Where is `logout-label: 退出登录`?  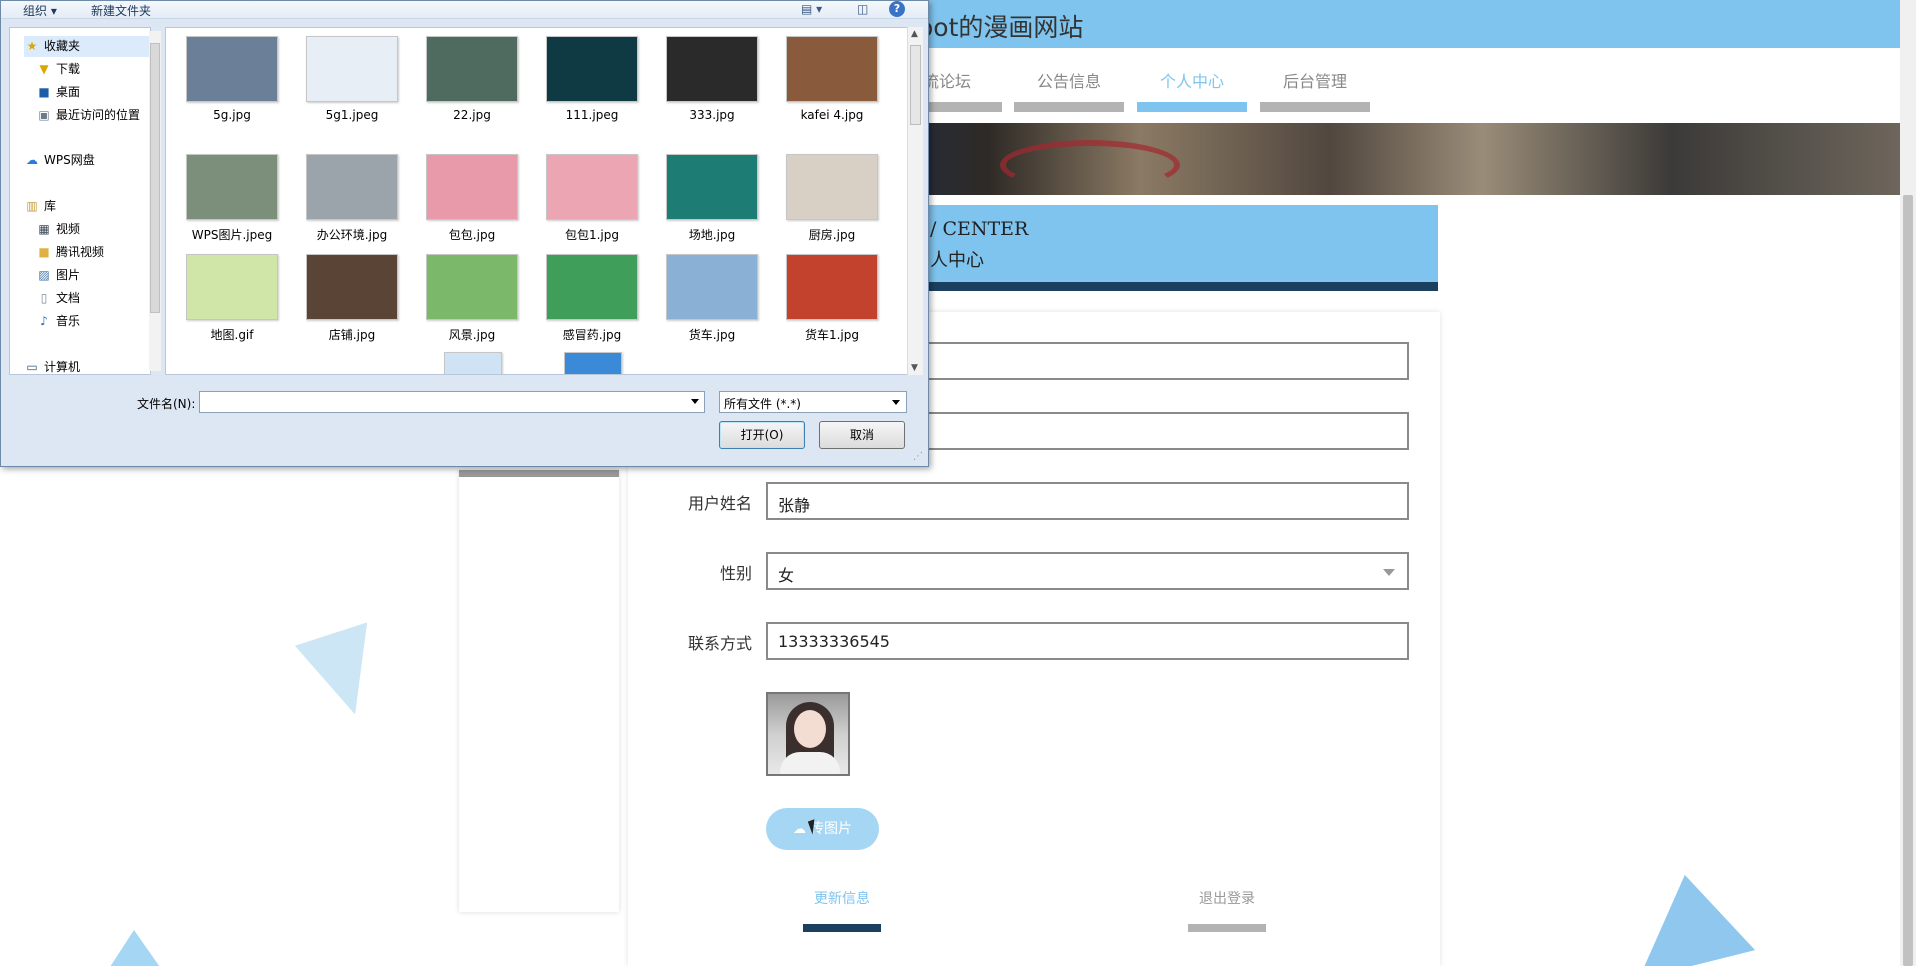
logout-label: 退出登录 is located at coordinates (1227, 899).